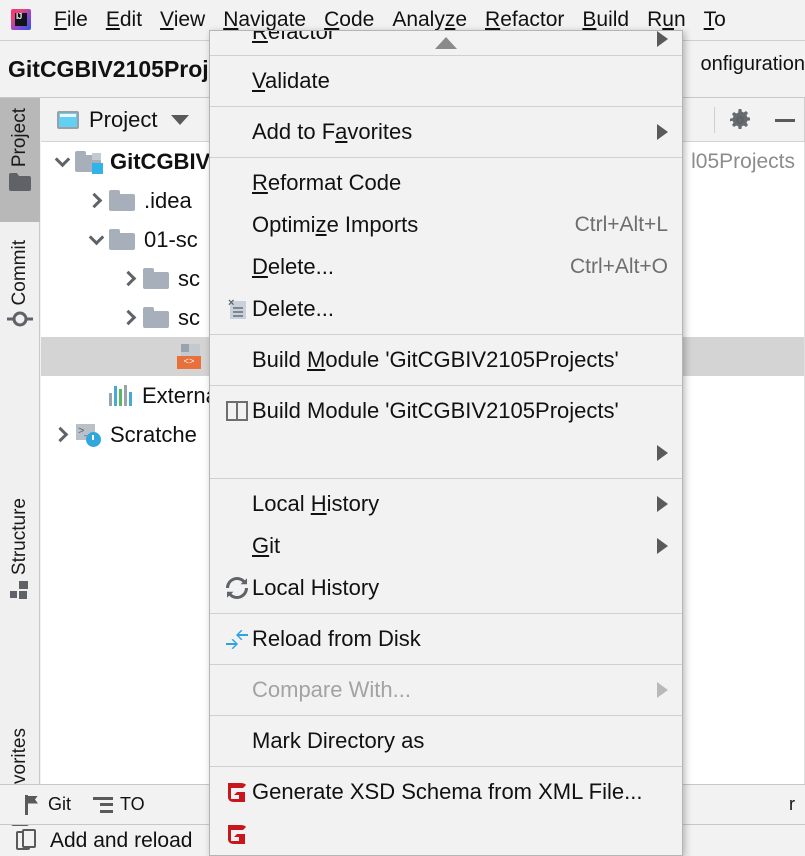 The width and height of the screenshot is (805, 856). I want to click on project-folder-icon, so click(20, 184).